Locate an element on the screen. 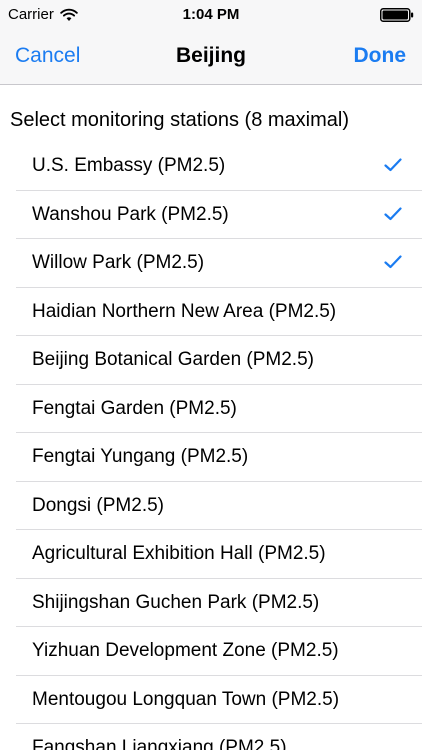 This screenshot has width=422, height=750. station-label: Fengtai Yungang (PM2.5) is located at coordinates (140, 456).